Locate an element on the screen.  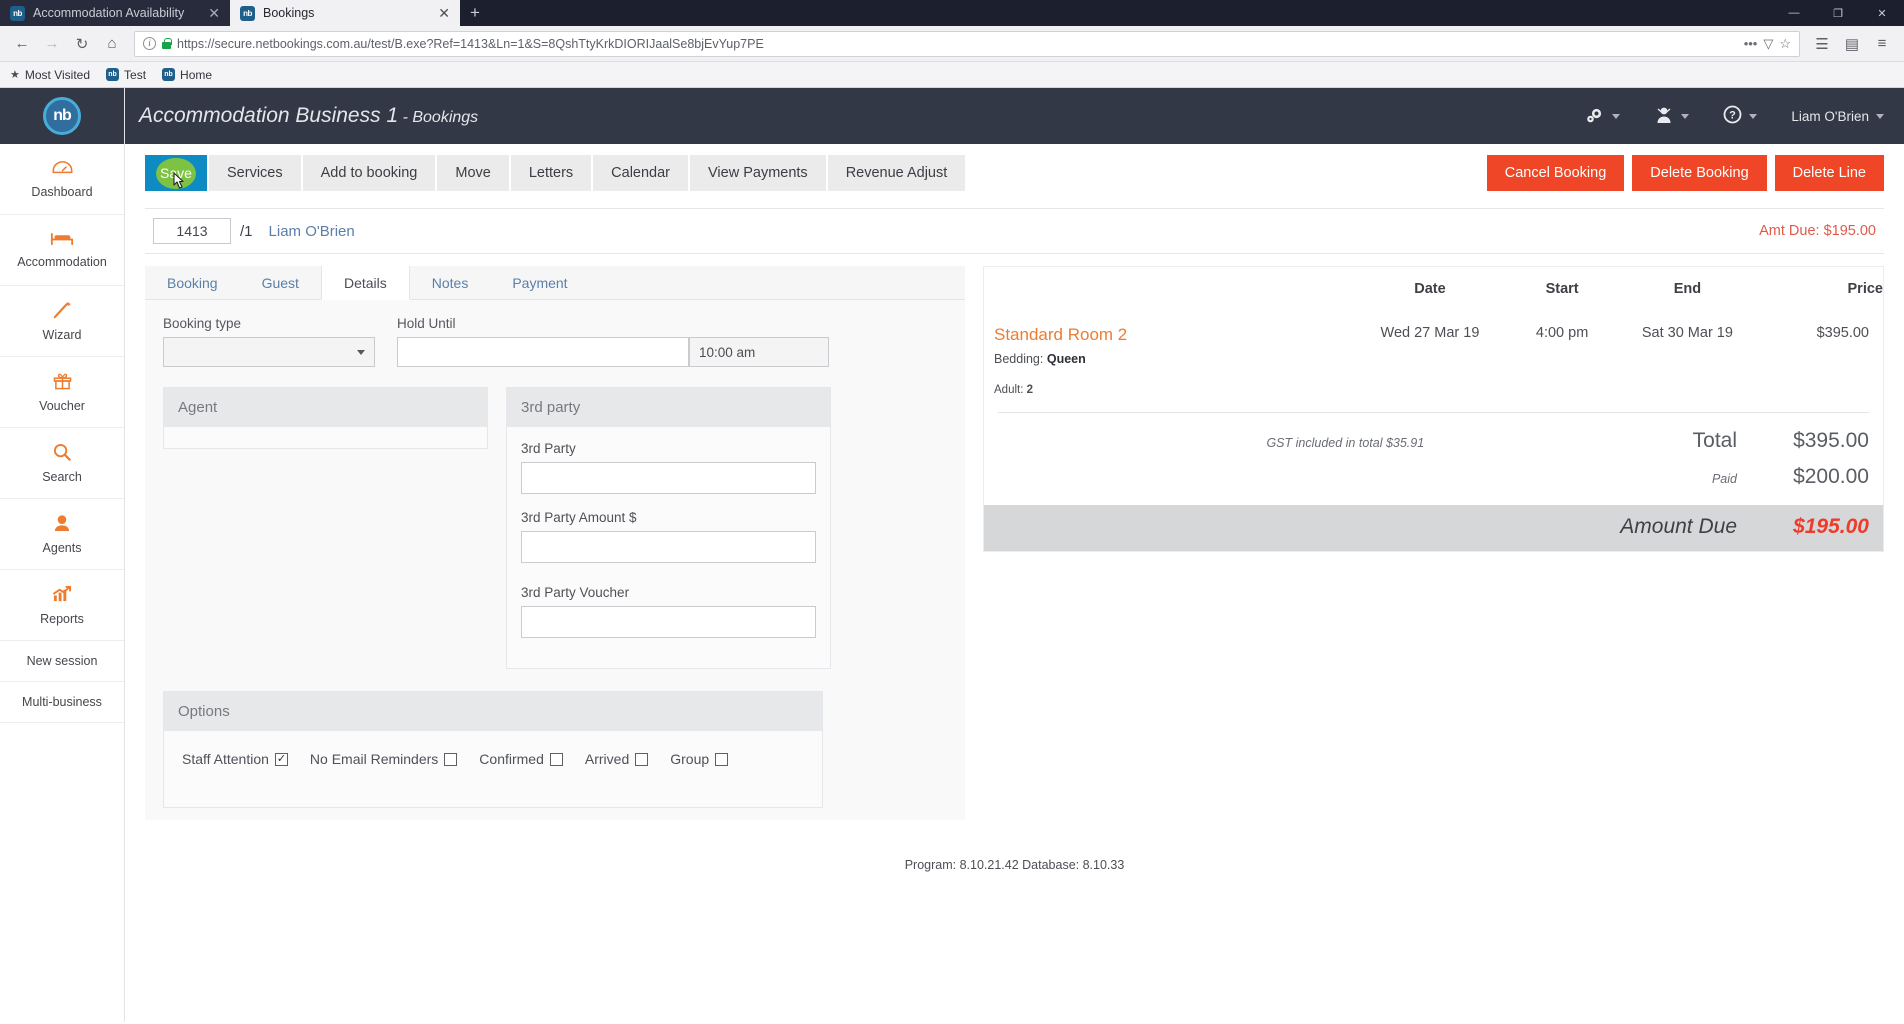
checkbox-no-email-reminders is located at coordinates (451, 759).